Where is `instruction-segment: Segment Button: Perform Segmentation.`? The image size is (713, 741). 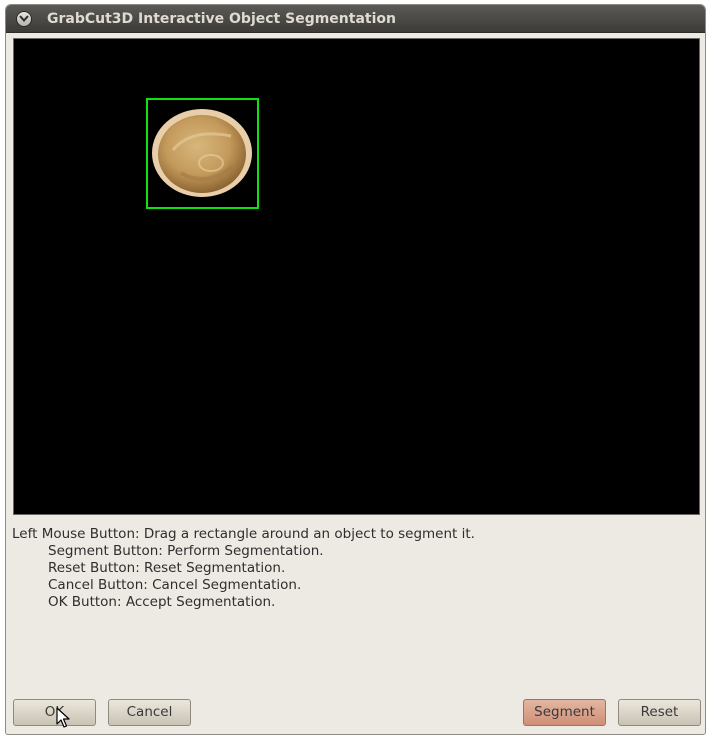
instruction-segment: Segment Button: Perform Segmentation. is located at coordinates (186, 551).